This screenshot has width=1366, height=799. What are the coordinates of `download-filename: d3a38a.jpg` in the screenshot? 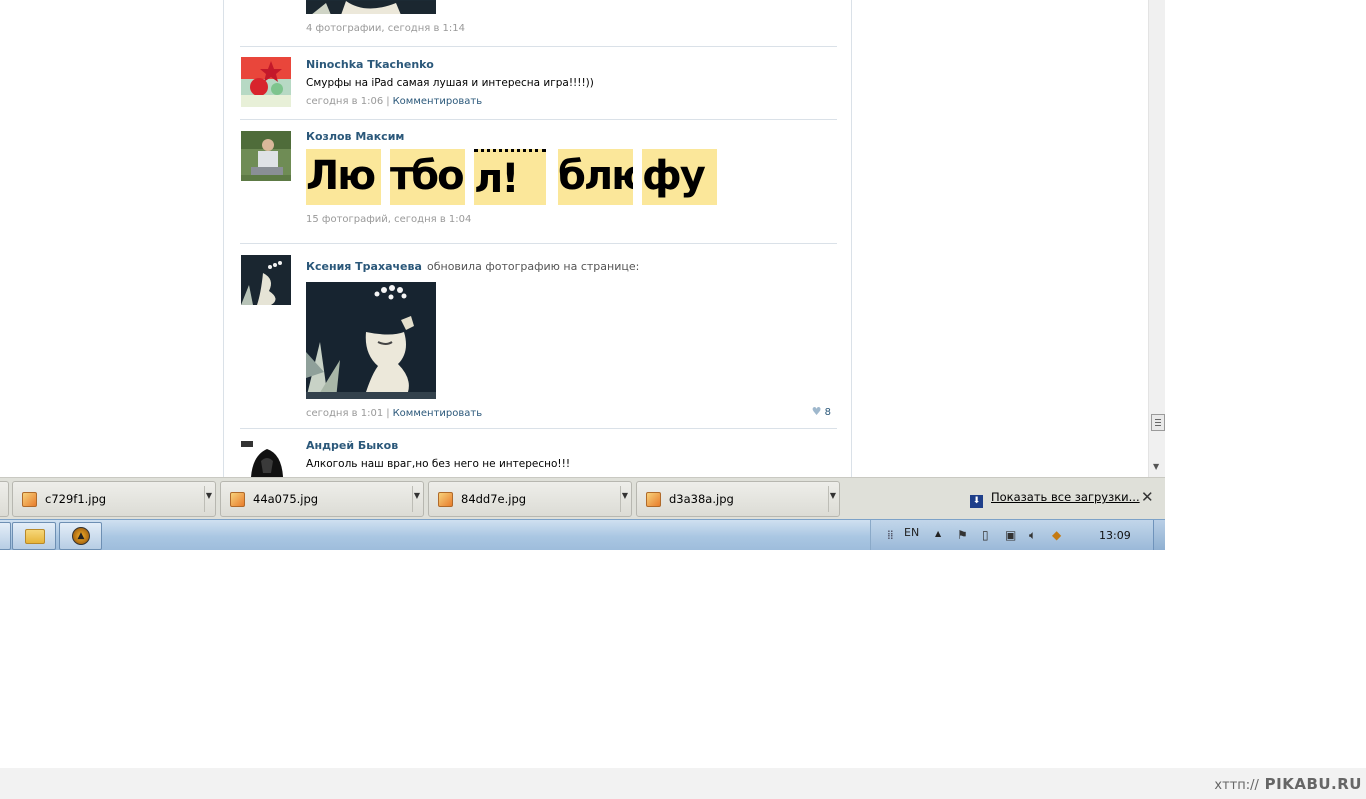 It's located at (701, 499).